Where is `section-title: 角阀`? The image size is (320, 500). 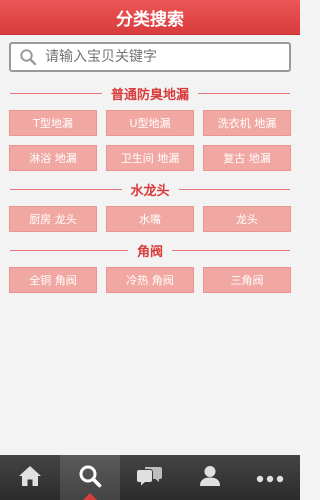 section-title: 角阀 is located at coordinates (150, 250).